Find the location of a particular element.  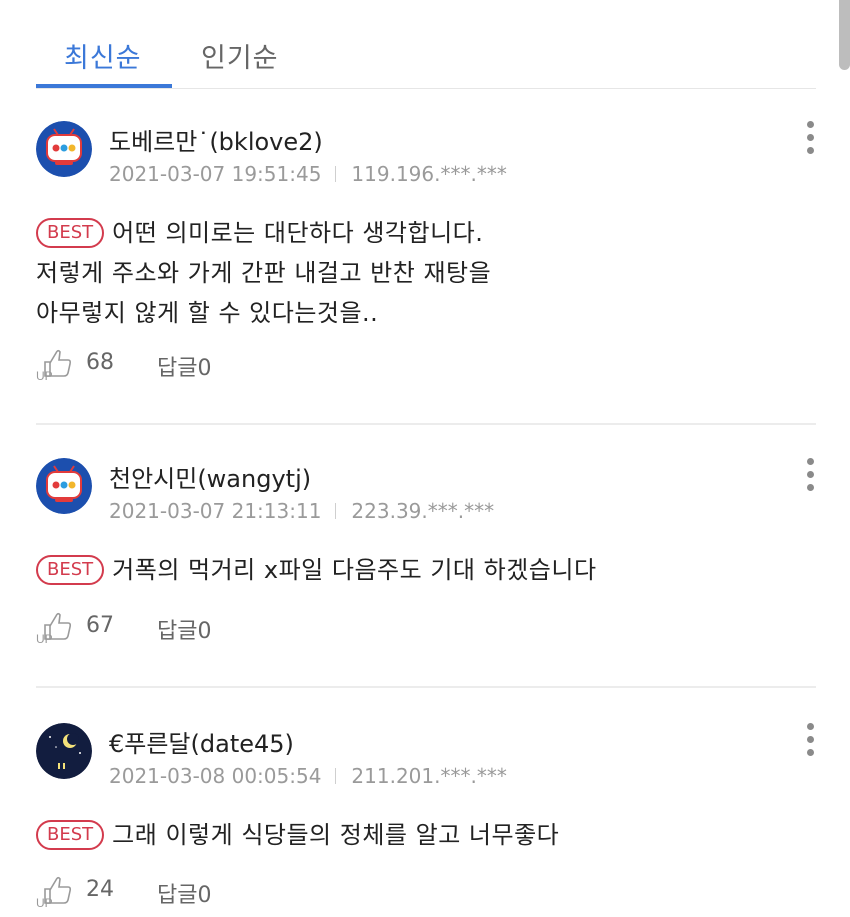

active-tab-indicator is located at coordinates (104, 86).